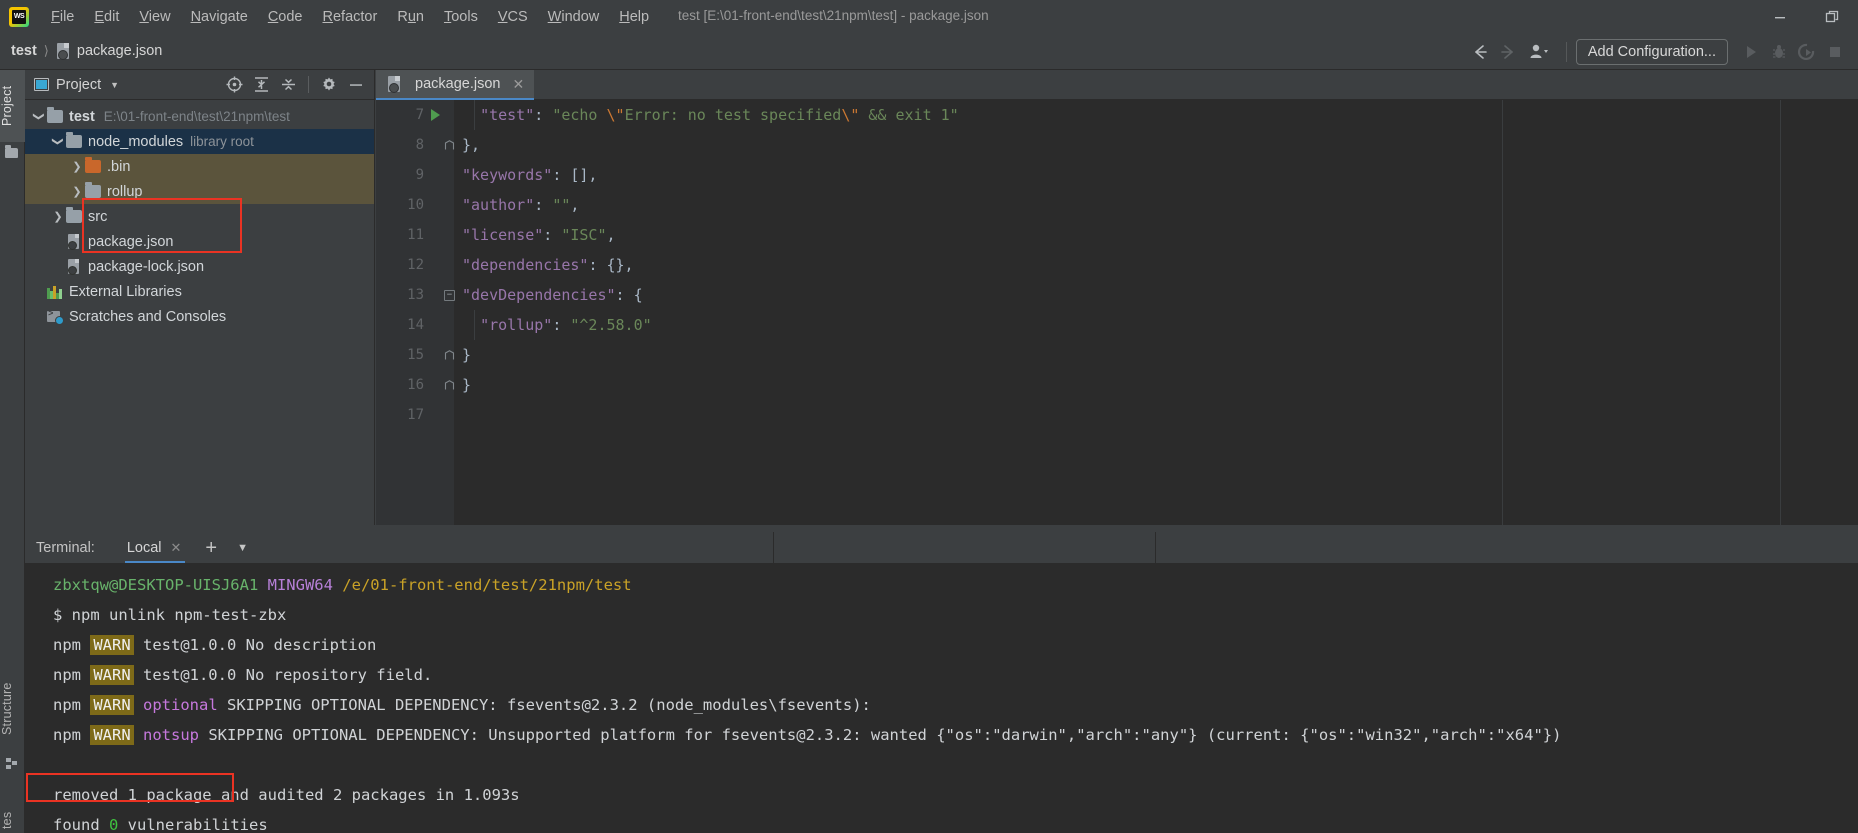 This screenshot has height=833, width=1858. Describe the element at coordinates (513, 17) in the screenshot. I see `menu-item-vcs: VCS` at that location.